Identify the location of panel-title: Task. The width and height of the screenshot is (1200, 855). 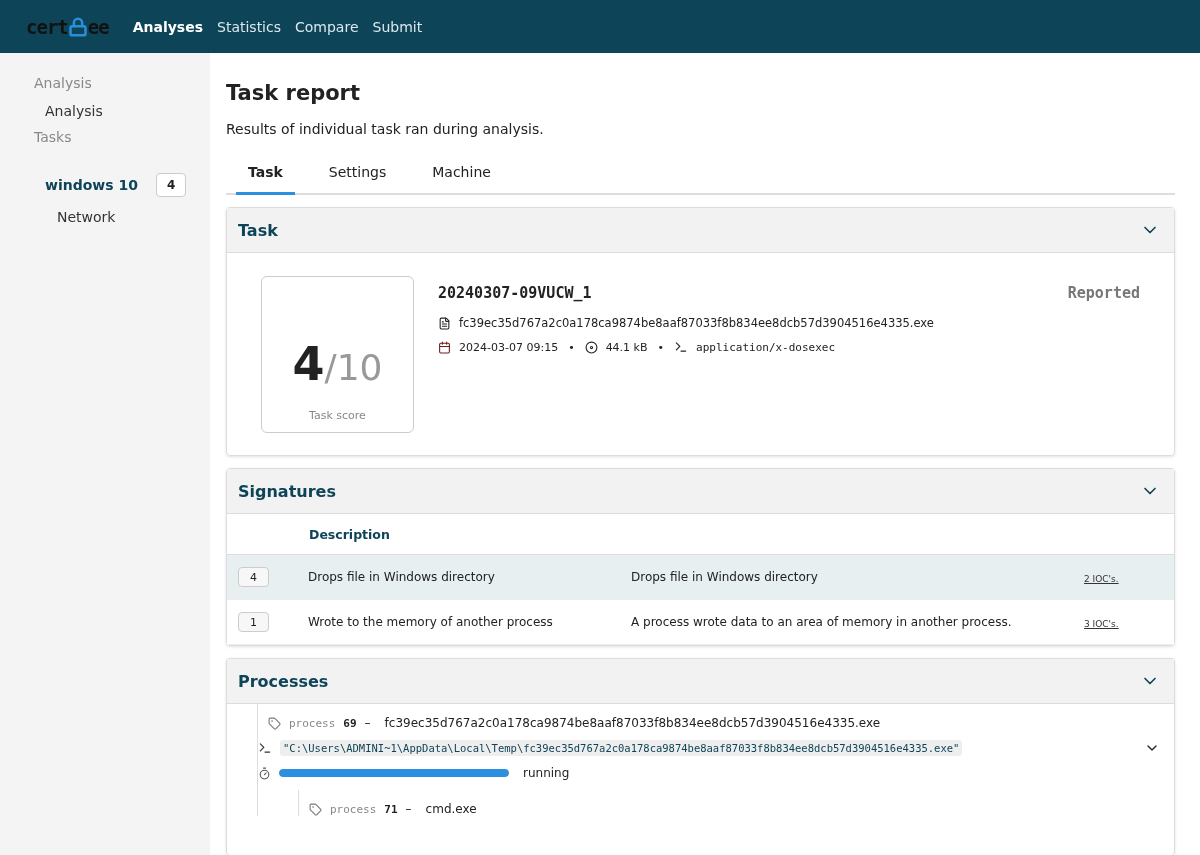
(258, 230).